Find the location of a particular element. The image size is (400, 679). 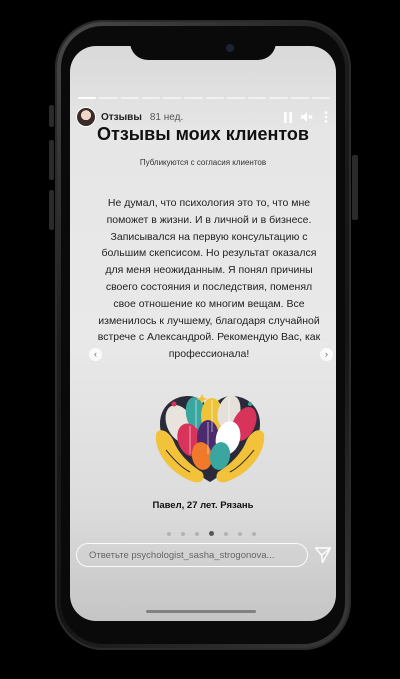

speaker-muted-icon is located at coordinates (307, 117).